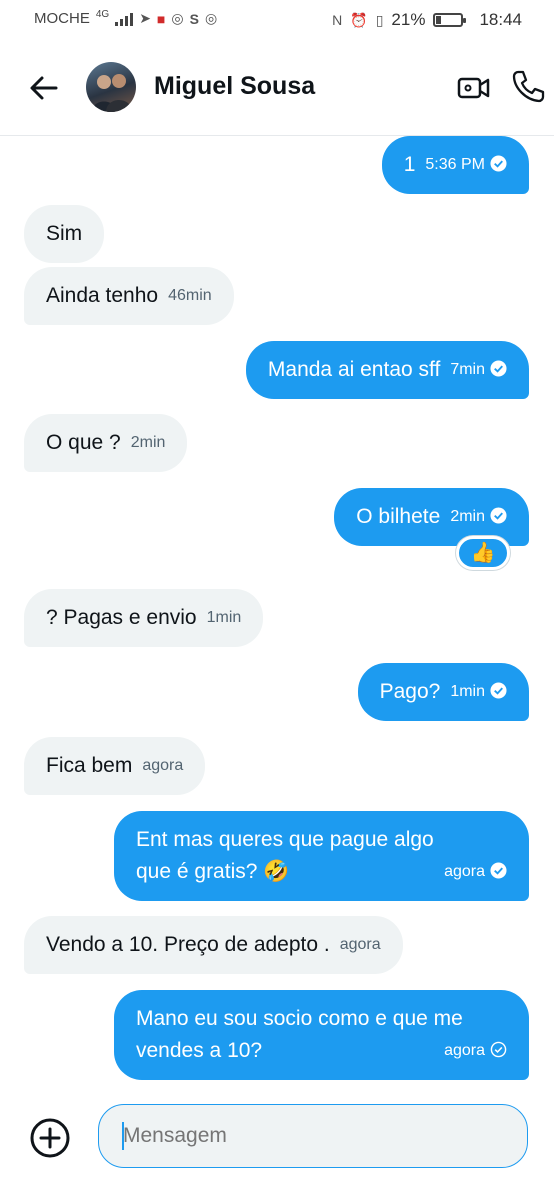  I want to click on benfica-icon: ■, so click(161, 18).